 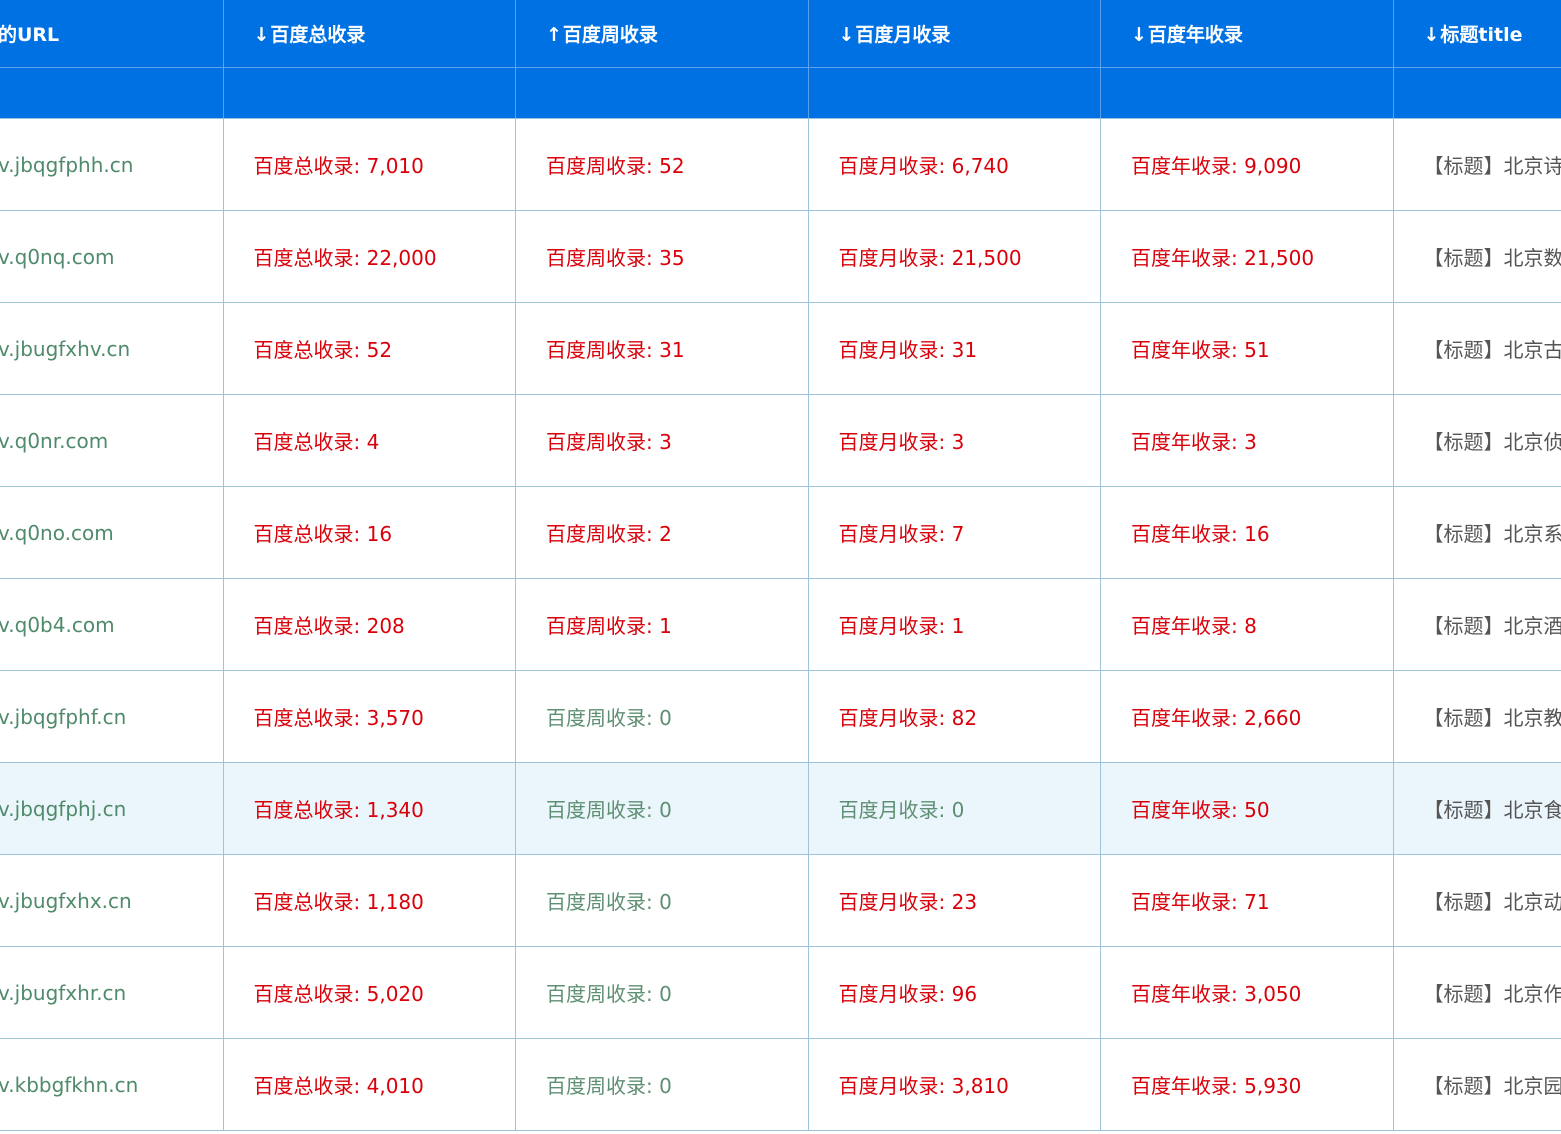 What do you see at coordinates (112, 624) in the screenshot?
I see `url-link: v.q0b4.com` at bounding box center [112, 624].